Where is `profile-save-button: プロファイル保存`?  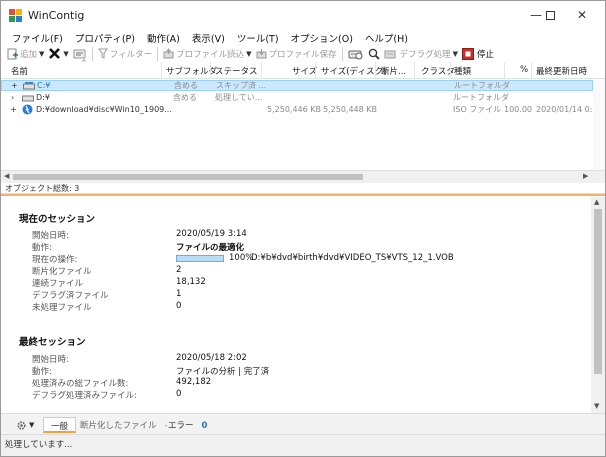 profile-save-button: プロファイル保存 is located at coordinates (296, 53).